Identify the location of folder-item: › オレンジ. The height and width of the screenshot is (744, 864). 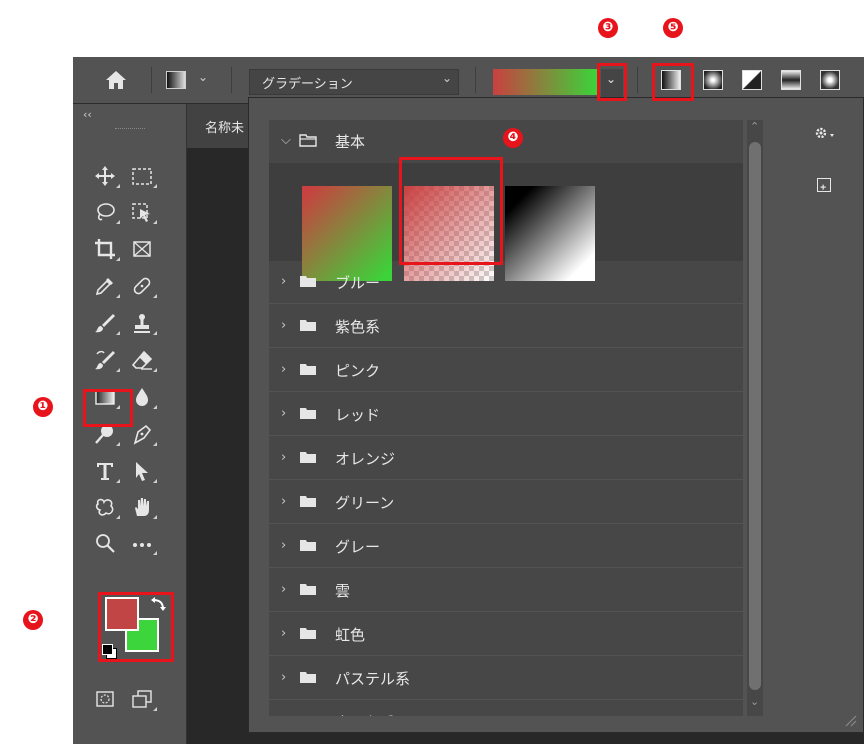
(506, 458).